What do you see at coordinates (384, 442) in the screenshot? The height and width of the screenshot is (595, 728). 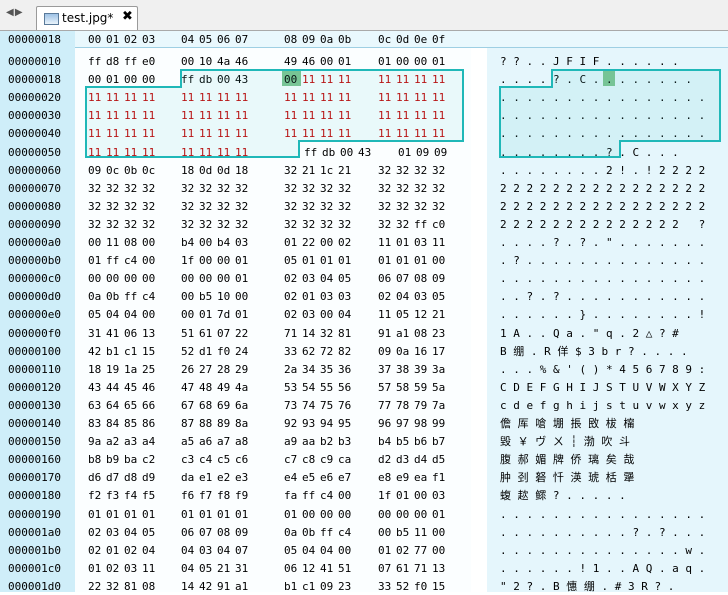 I see `hex-byte: b4` at bounding box center [384, 442].